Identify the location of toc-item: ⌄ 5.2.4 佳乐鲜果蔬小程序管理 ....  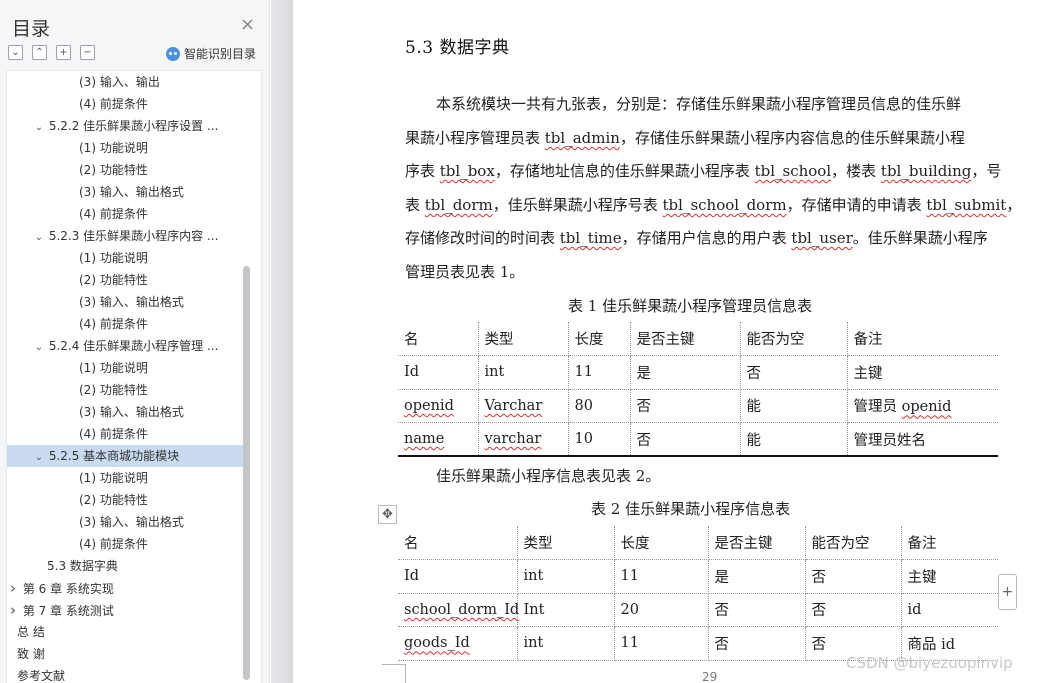
(125, 346).